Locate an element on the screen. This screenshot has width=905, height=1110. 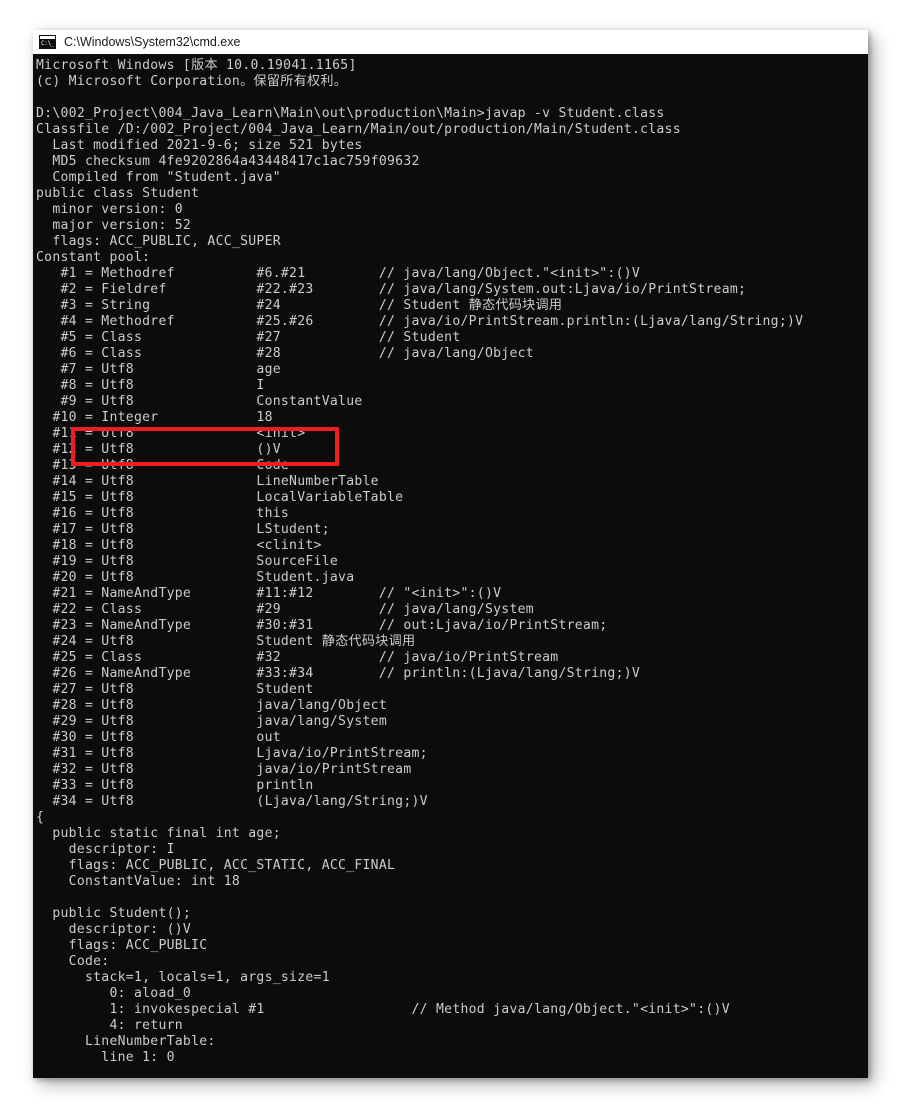
cmd-icon-prompt-glyph: C:\_ is located at coordinates (47, 43).